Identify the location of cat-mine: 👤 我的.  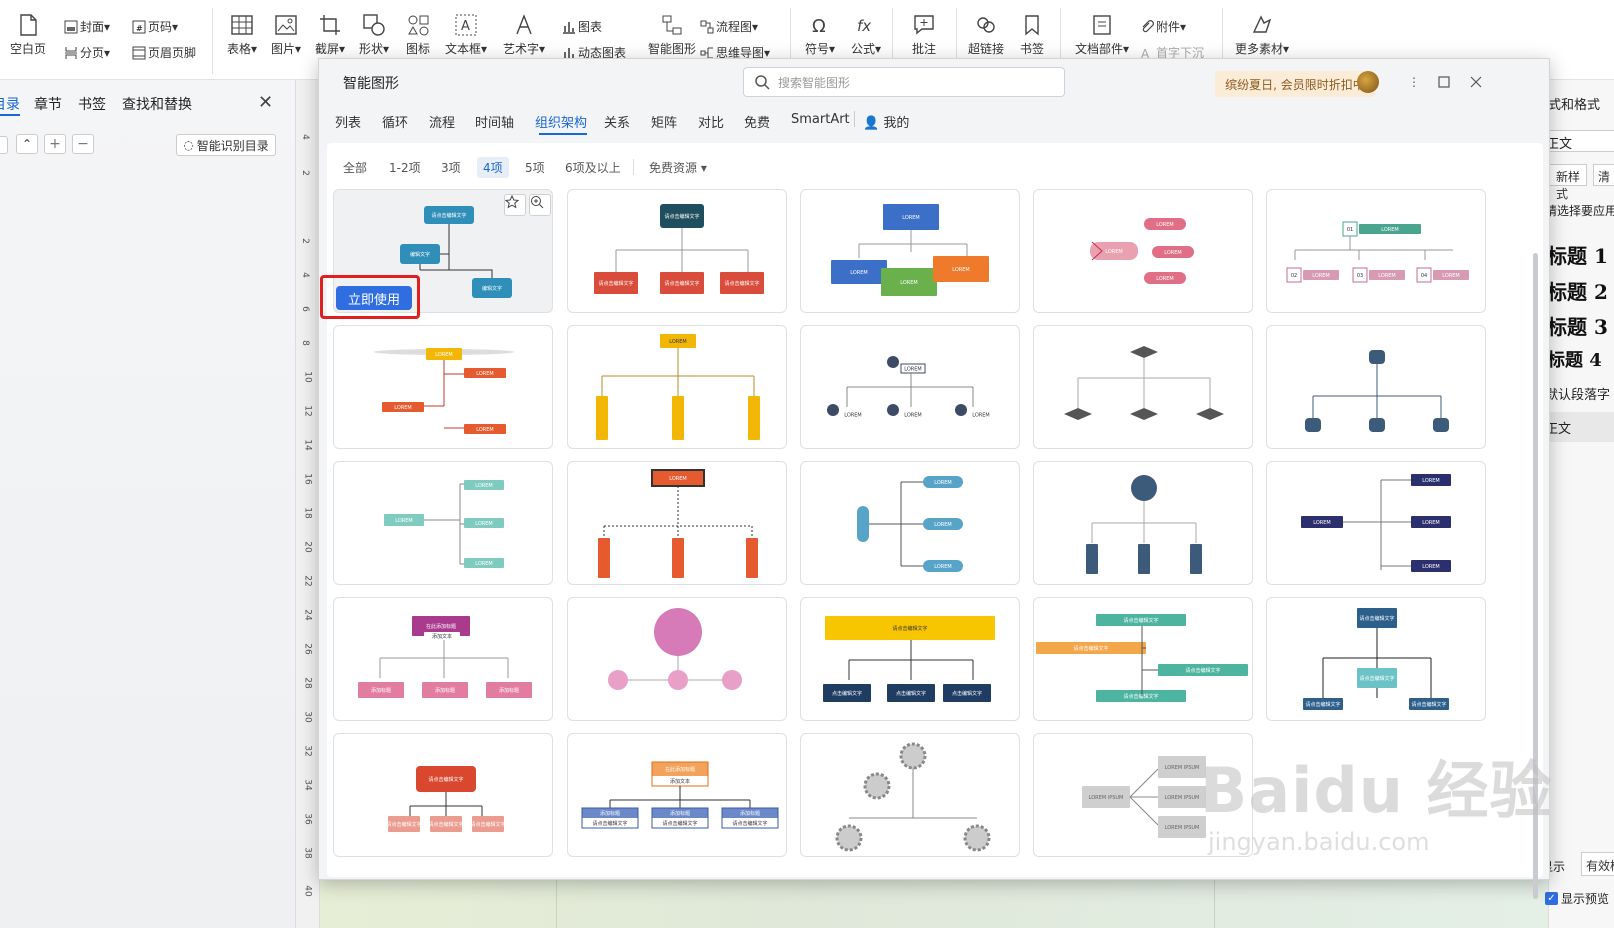
(886, 121).